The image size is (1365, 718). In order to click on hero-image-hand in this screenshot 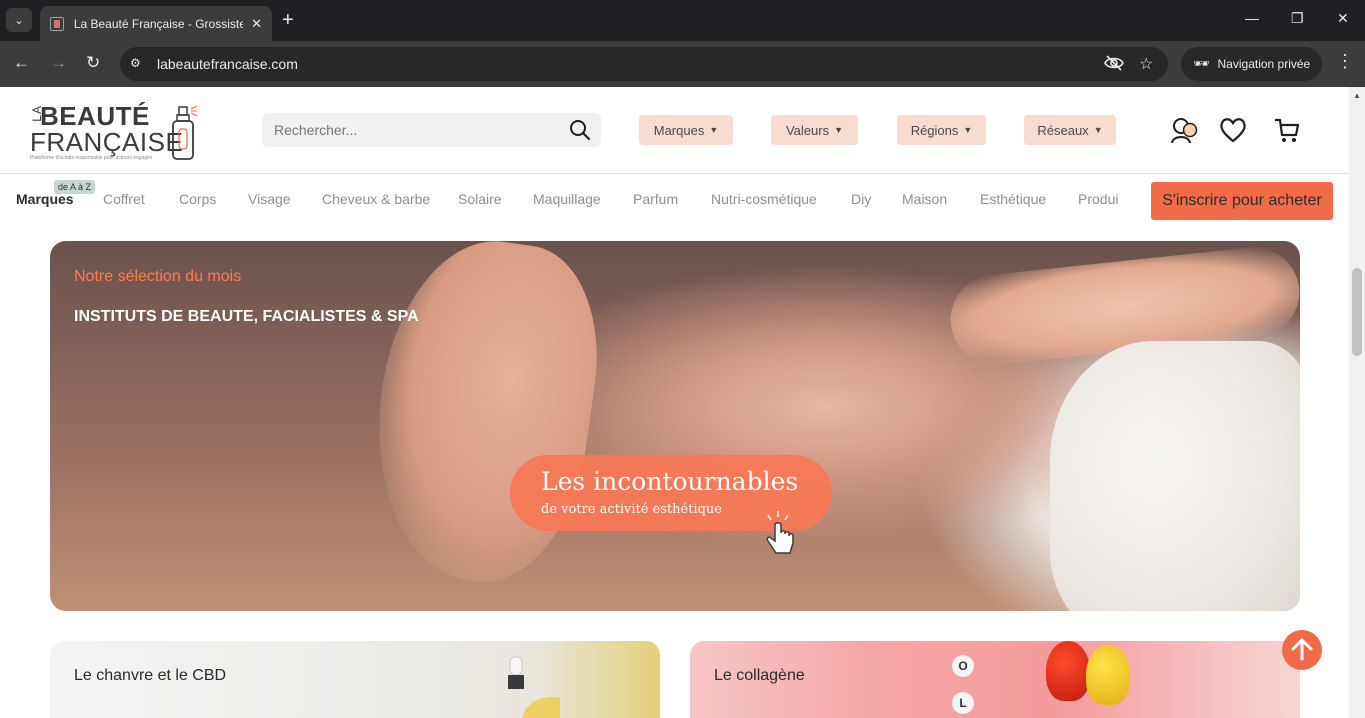, I will do `click(485, 417)`.